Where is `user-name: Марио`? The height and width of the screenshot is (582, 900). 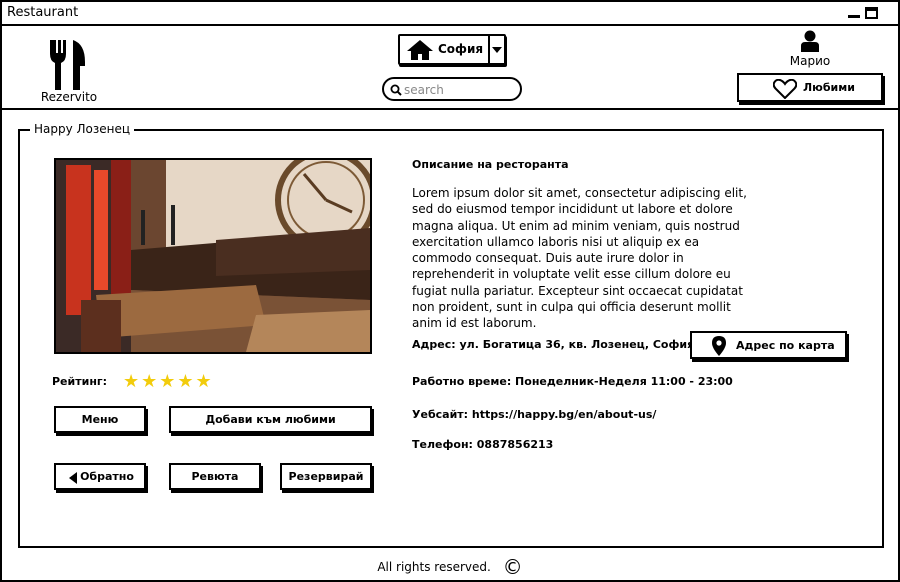
user-name: Марио is located at coordinates (810, 61).